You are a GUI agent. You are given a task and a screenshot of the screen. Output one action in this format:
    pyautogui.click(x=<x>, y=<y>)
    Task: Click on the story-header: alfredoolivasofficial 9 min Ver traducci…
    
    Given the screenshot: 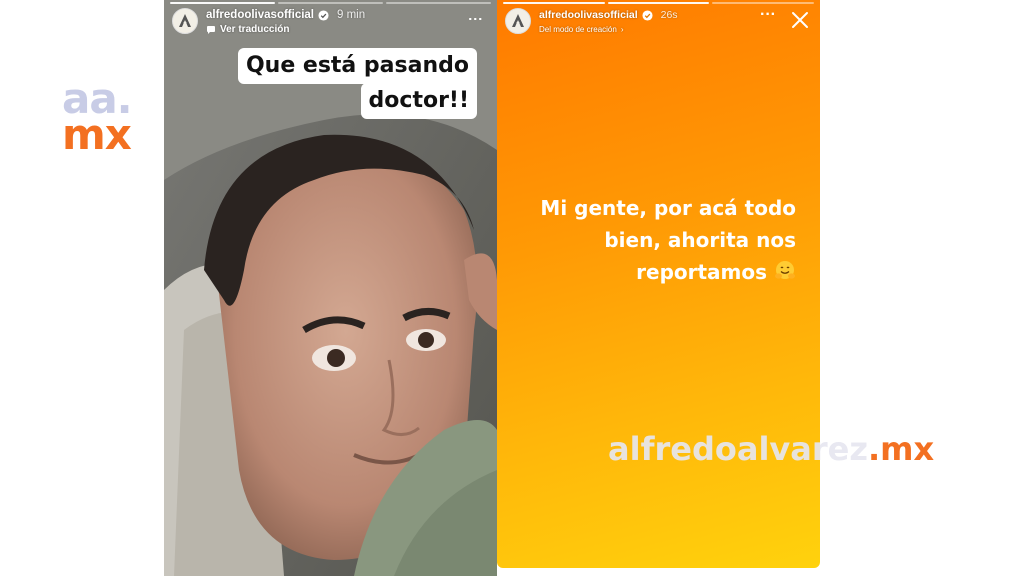 What is the action you would take?
    pyautogui.click(x=330, y=25)
    